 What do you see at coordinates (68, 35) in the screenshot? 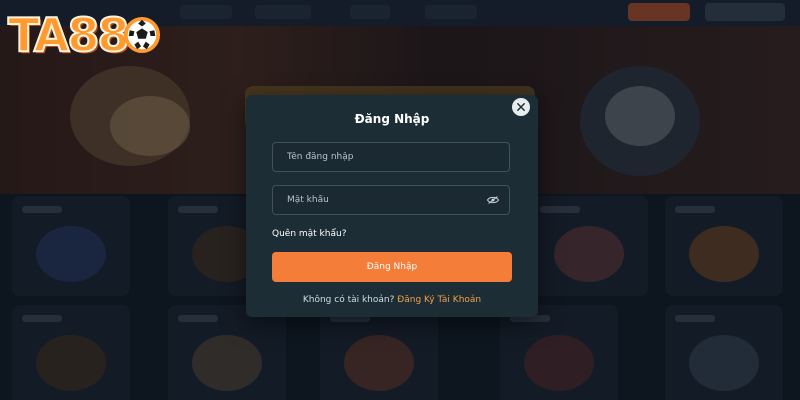
I see `logo-text: TA88` at bounding box center [68, 35].